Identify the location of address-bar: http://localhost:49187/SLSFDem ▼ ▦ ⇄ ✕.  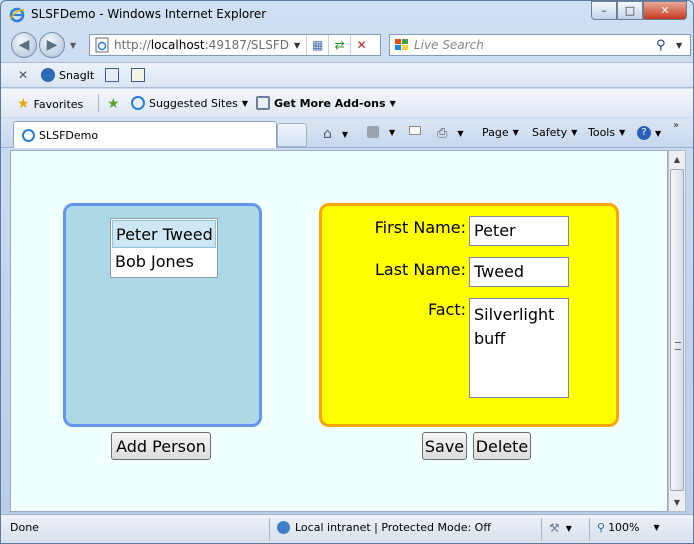
(235, 45).